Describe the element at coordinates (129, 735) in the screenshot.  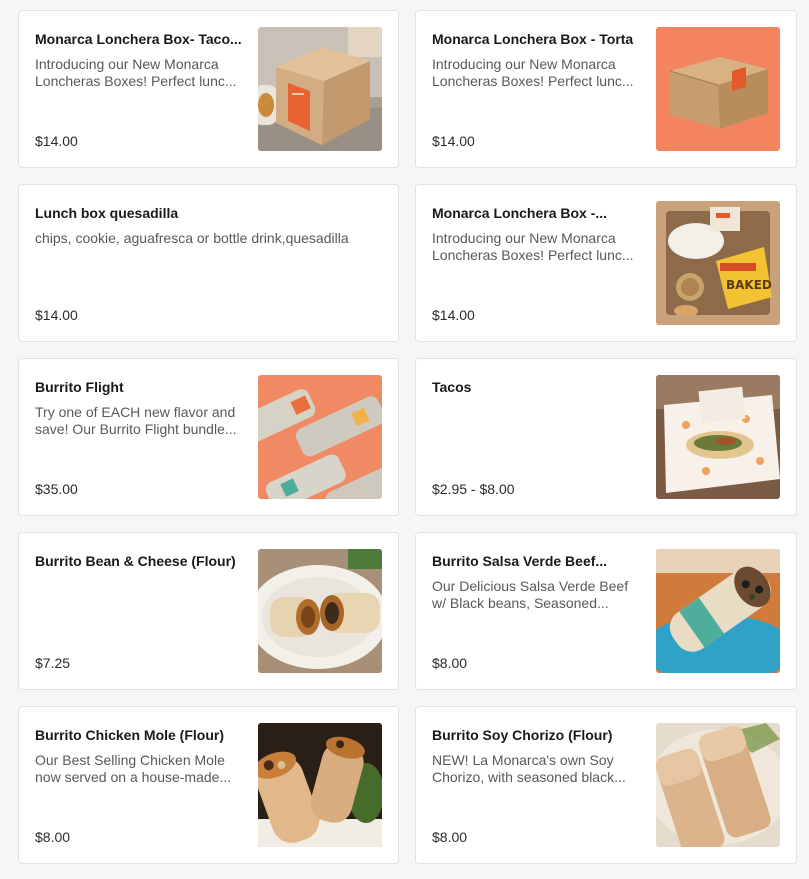
I see `menu-item-name: Burrito Chicken Mole (Flour)` at that location.